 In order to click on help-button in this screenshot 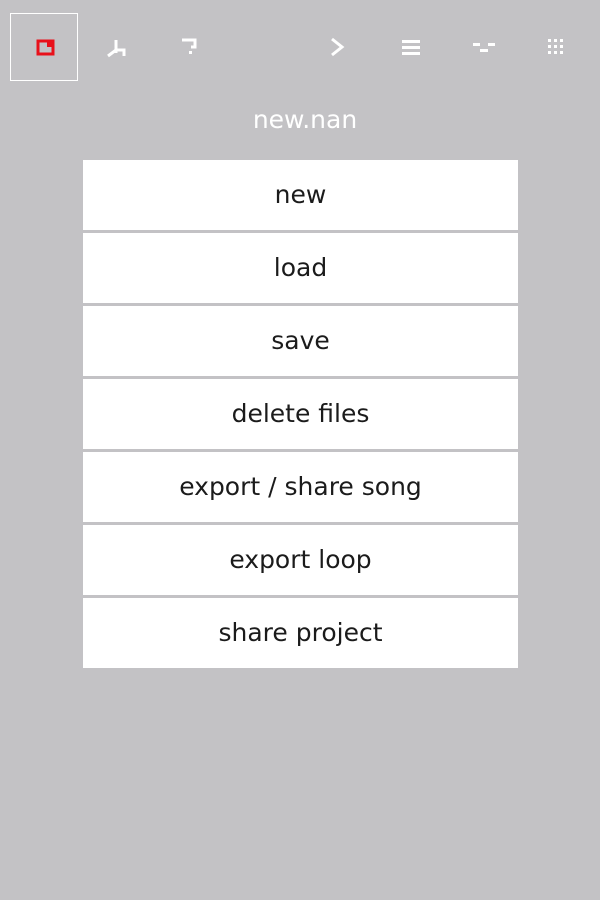, I will do `click(192, 47)`.